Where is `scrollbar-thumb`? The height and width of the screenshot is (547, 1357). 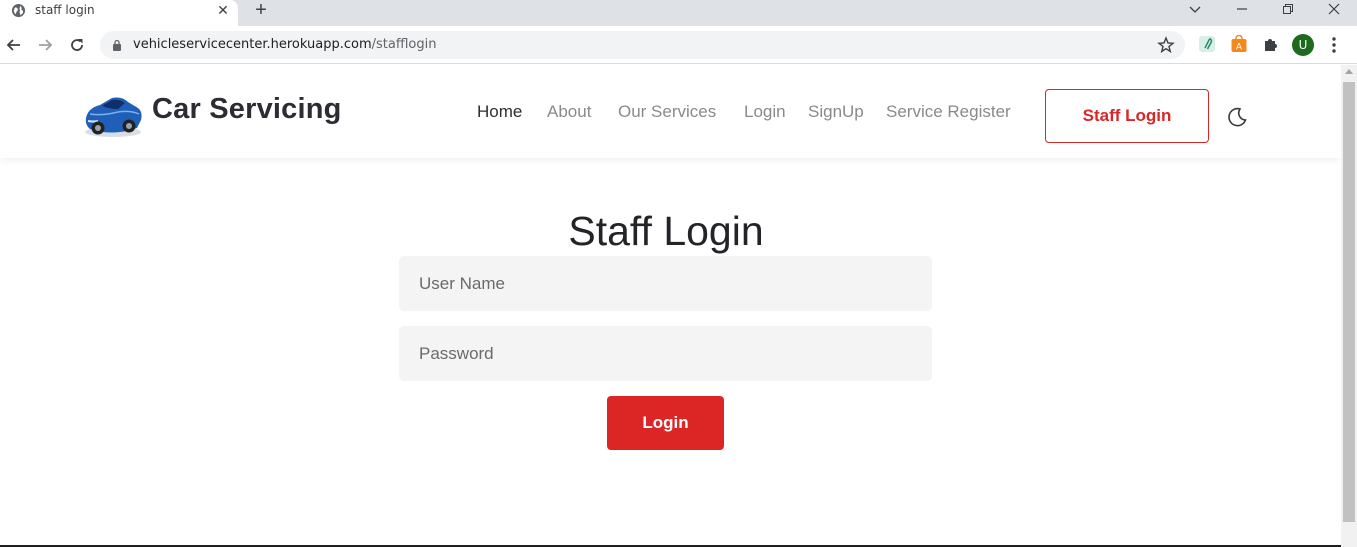
scrollbar-thumb is located at coordinates (1349, 302).